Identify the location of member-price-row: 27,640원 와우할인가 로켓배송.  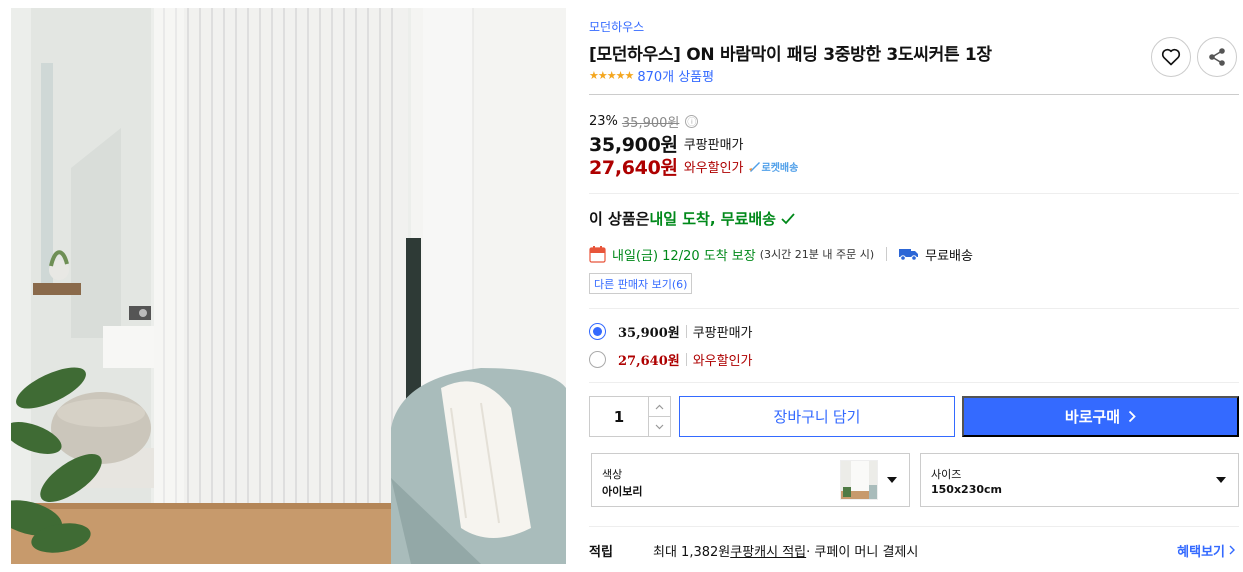
(693, 166).